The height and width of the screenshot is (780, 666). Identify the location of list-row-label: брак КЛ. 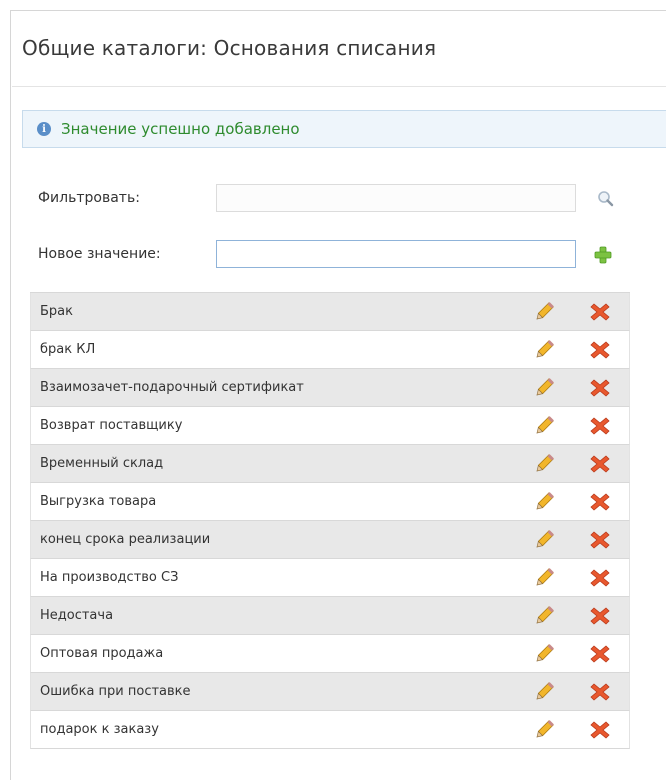
(68, 349).